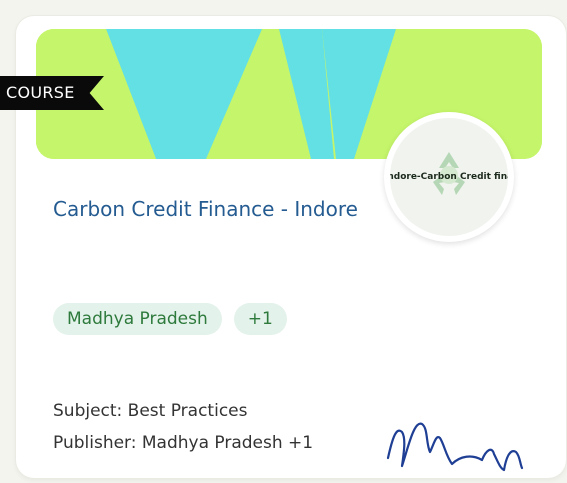 Image resolution: width=567 pixels, height=483 pixels. What do you see at coordinates (455, 447) in the screenshot?
I see `signature-scribble` at bounding box center [455, 447].